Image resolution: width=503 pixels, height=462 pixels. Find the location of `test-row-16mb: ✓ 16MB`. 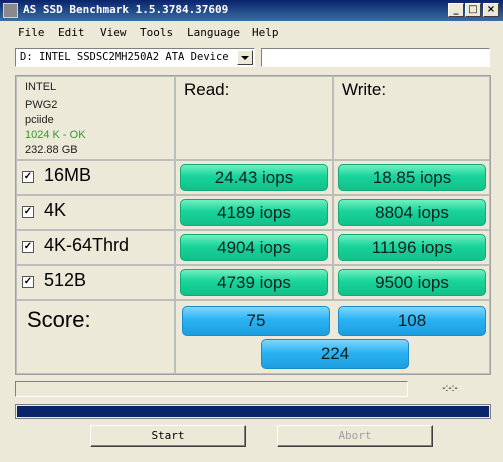

test-row-16mb: ✓ 16MB is located at coordinates (95, 177).